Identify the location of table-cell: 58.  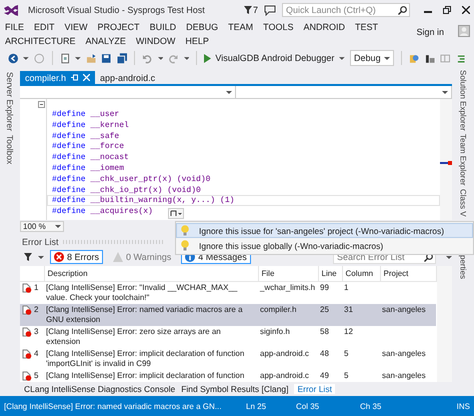
(324, 331).